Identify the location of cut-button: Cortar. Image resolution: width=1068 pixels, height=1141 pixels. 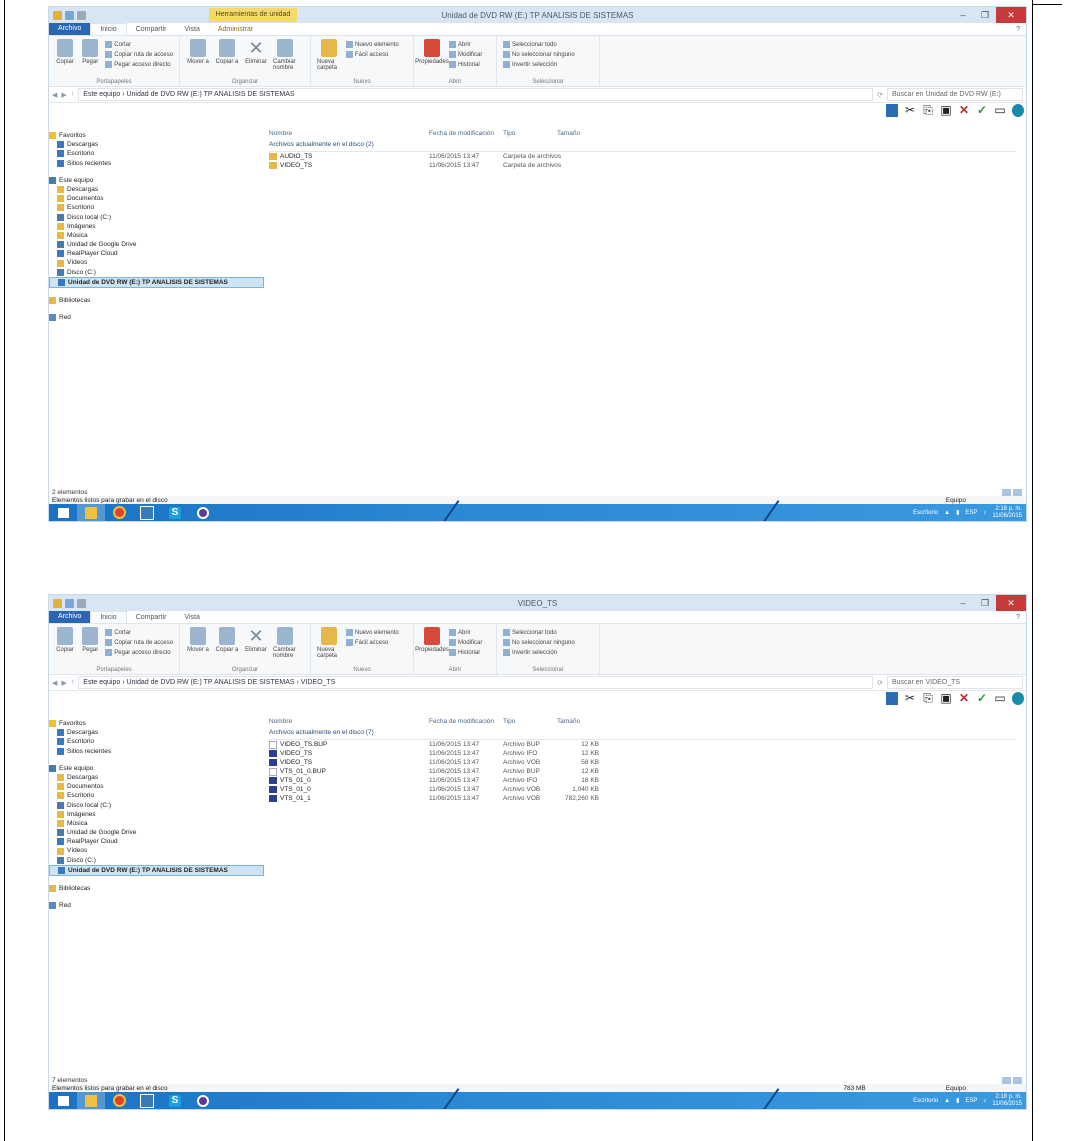
(139, 632).